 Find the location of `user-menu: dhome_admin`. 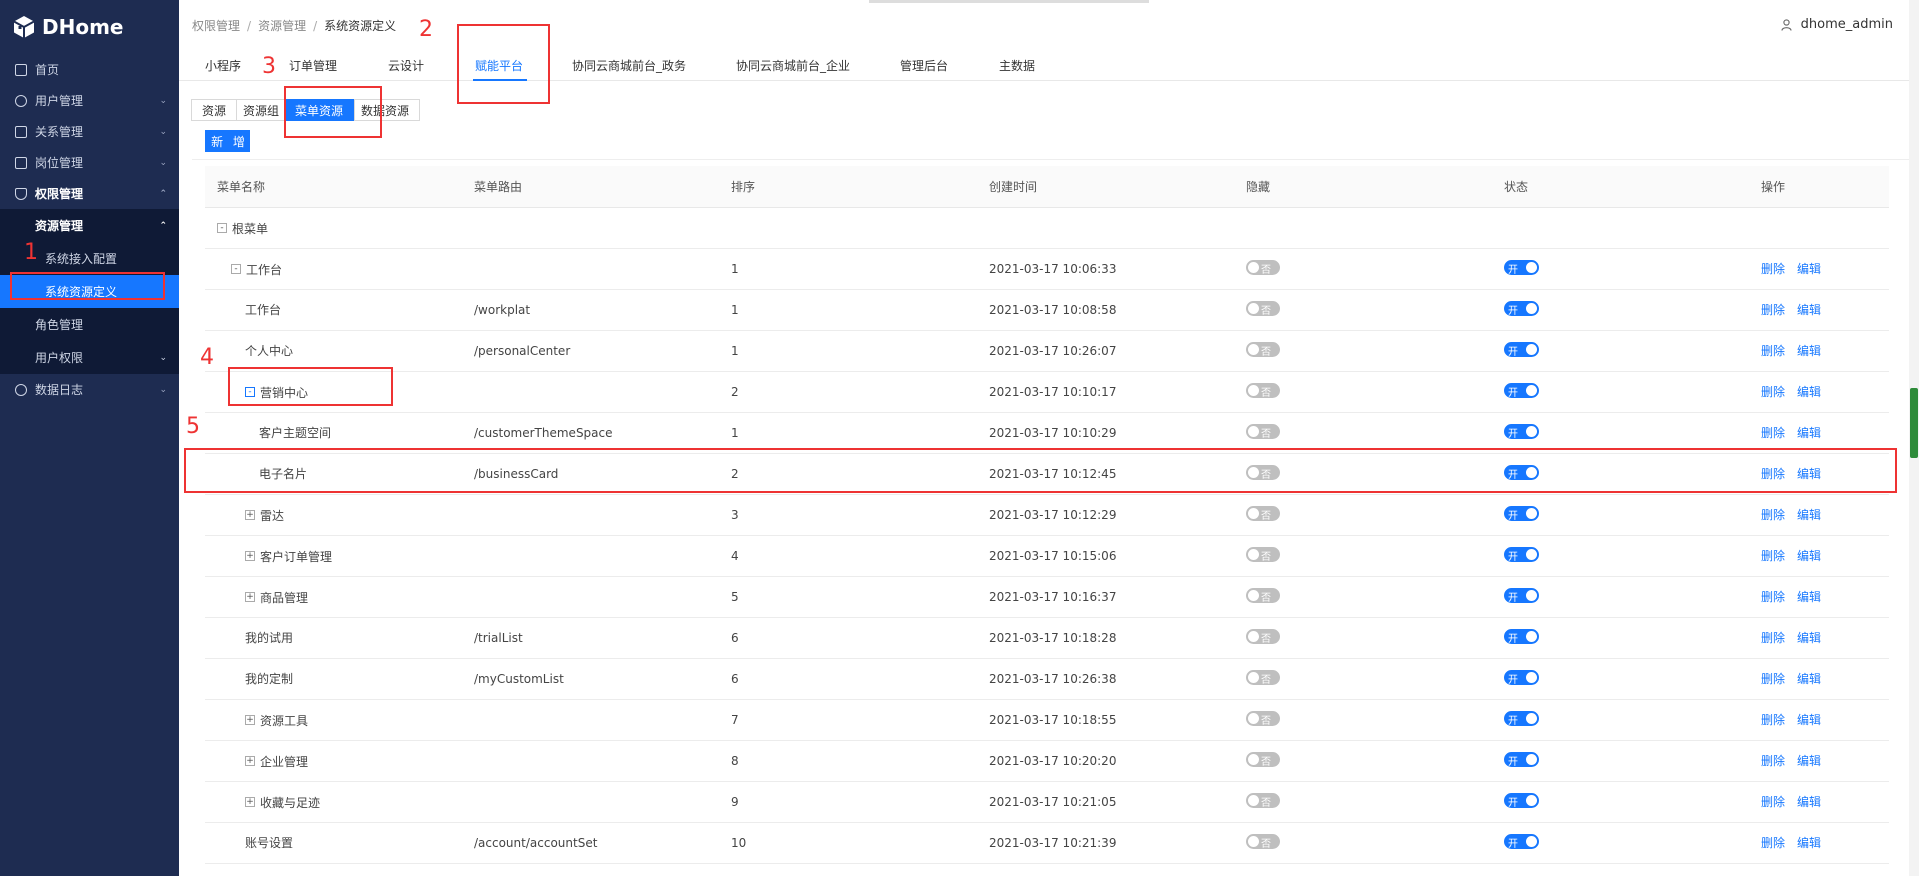

user-menu: dhome_admin is located at coordinates (1837, 24).